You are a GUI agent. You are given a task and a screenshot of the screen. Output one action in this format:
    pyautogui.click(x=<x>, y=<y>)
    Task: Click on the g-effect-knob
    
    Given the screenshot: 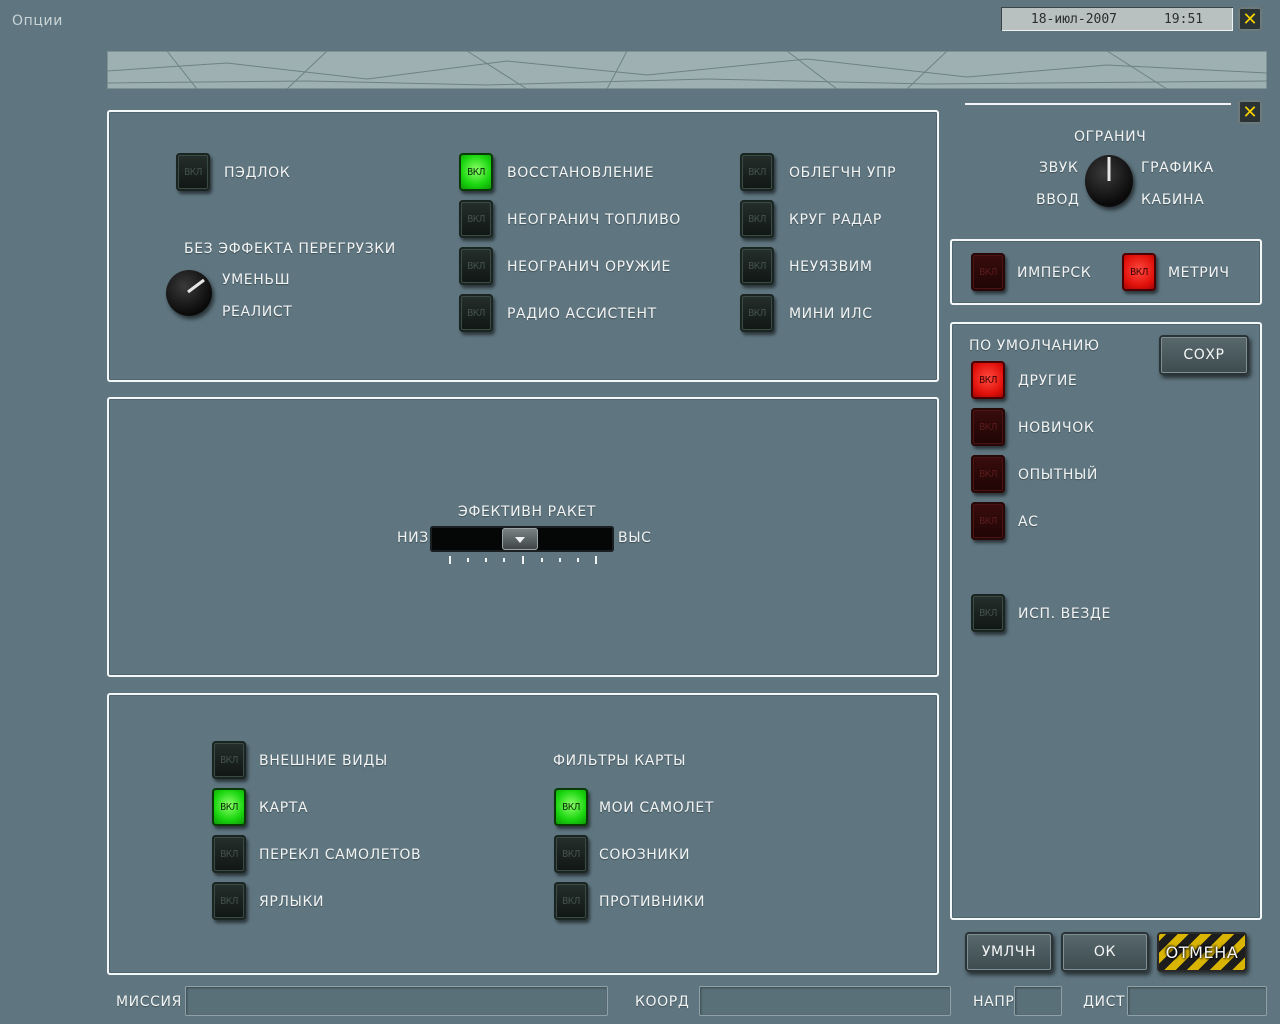 What is the action you would take?
    pyautogui.click(x=189, y=293)
    